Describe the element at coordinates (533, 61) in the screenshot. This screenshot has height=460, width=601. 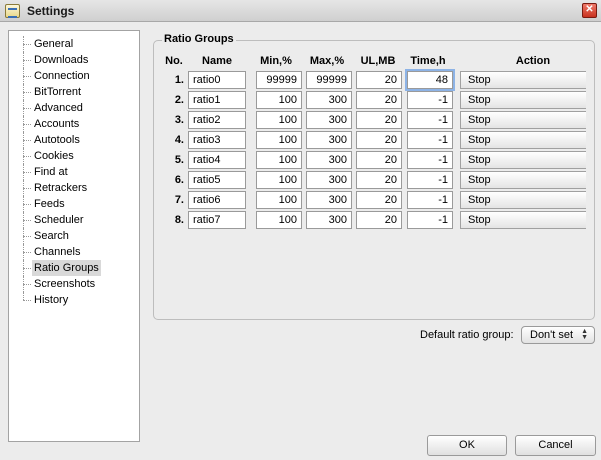
I see `header-action: Action` at that location.